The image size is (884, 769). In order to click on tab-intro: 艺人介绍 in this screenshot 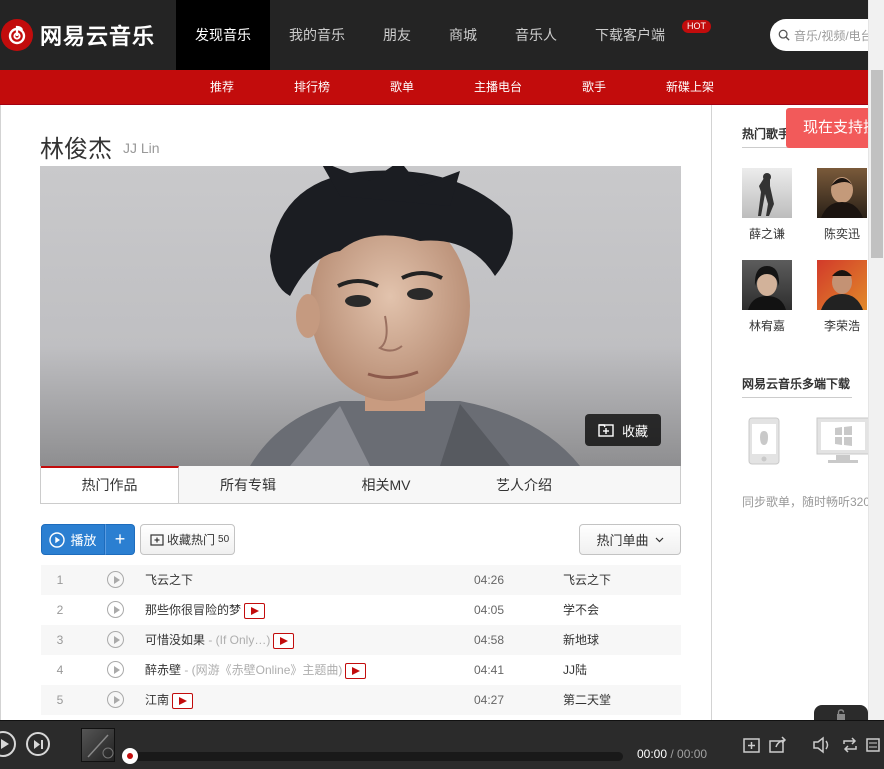, I will do `click(524, 484)`.